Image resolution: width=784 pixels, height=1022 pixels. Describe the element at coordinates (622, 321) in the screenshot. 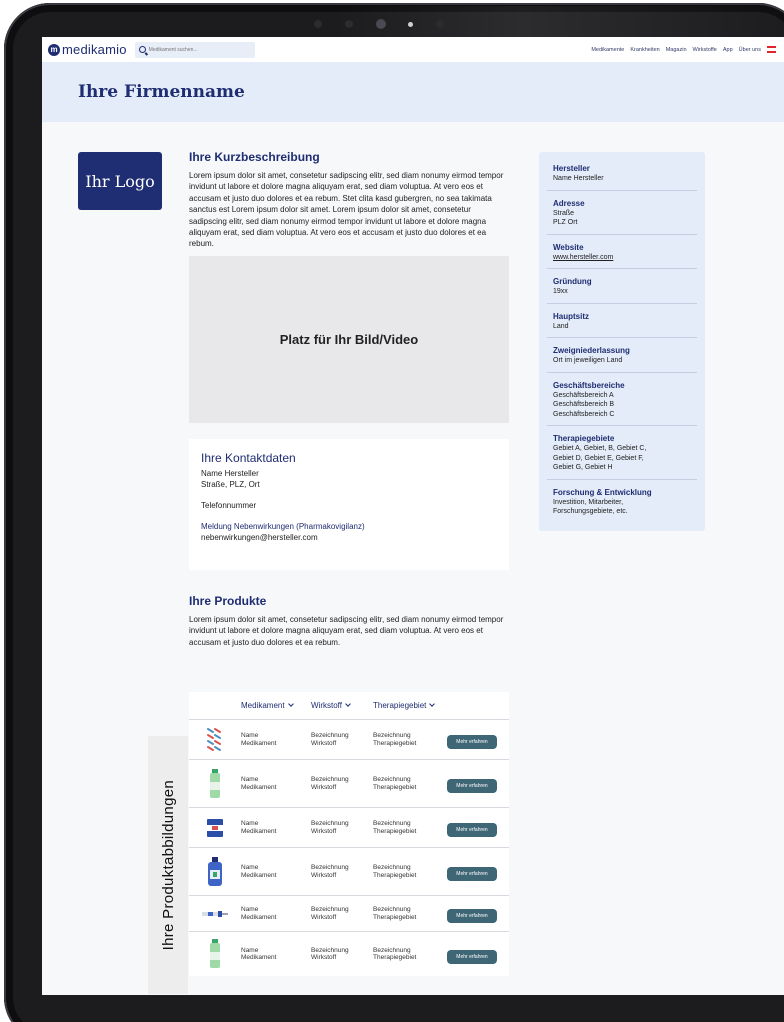

I see `info-item-hauptsitz: Hauptsitz Land` at that location.